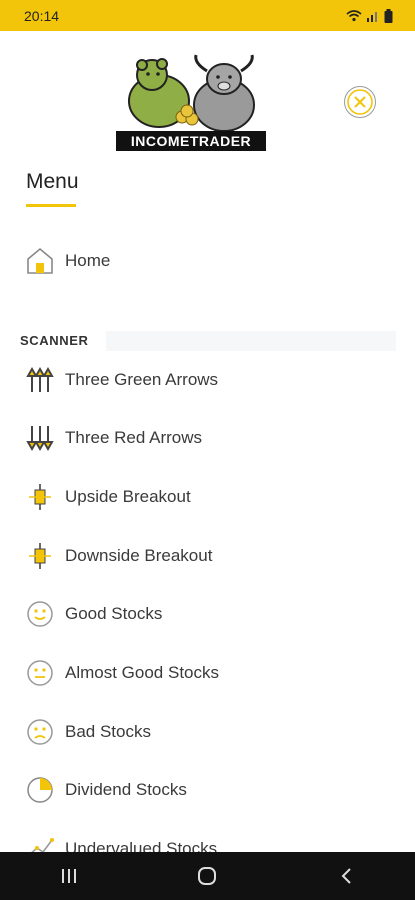 Image resolution: width=415 pixels, height=900 pixels. Describe the element at coordinates (40, 790) in the screenshot. I see `pie-chart-icon` at that location.